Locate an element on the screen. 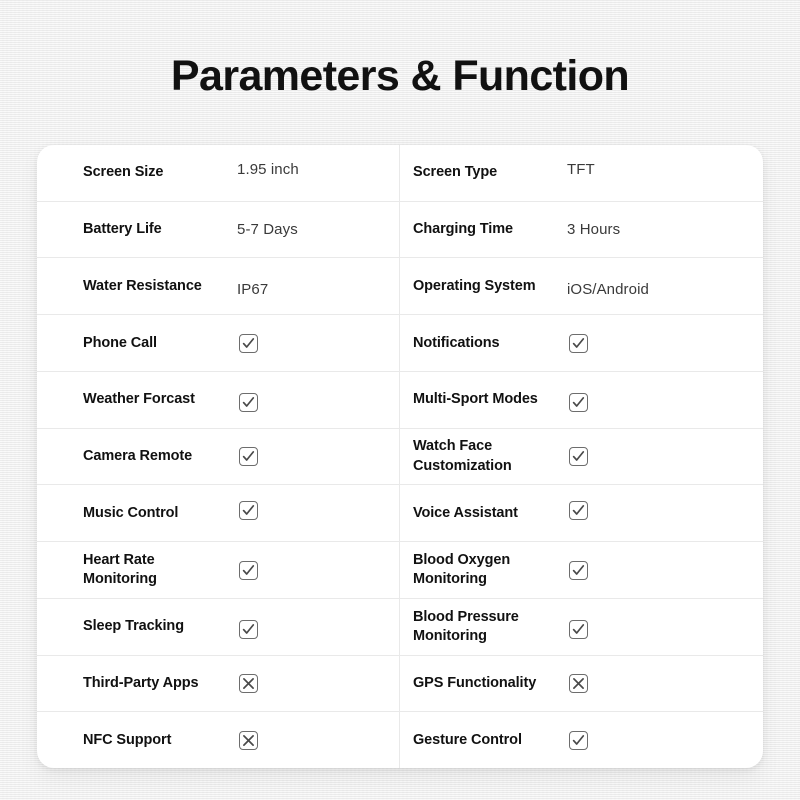 This screenshot has height=800, width=800. spec-value: 1.95 inch is located at coordinates (268, 170).